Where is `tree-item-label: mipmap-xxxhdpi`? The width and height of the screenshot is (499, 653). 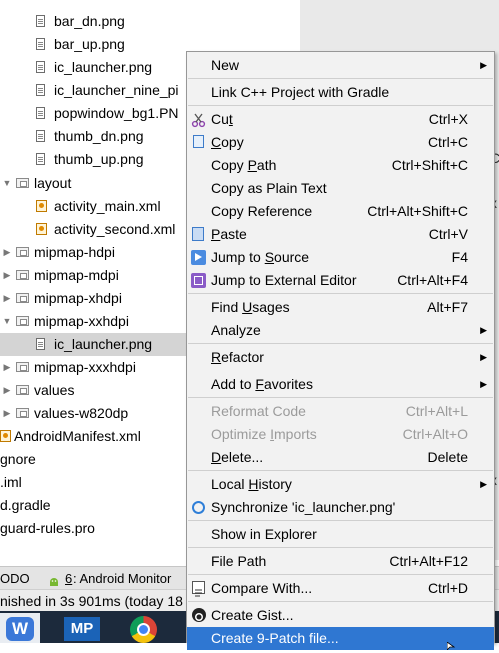
tree-item-label: mipmap-xxxhdpi is located at coordinates (85, 367).